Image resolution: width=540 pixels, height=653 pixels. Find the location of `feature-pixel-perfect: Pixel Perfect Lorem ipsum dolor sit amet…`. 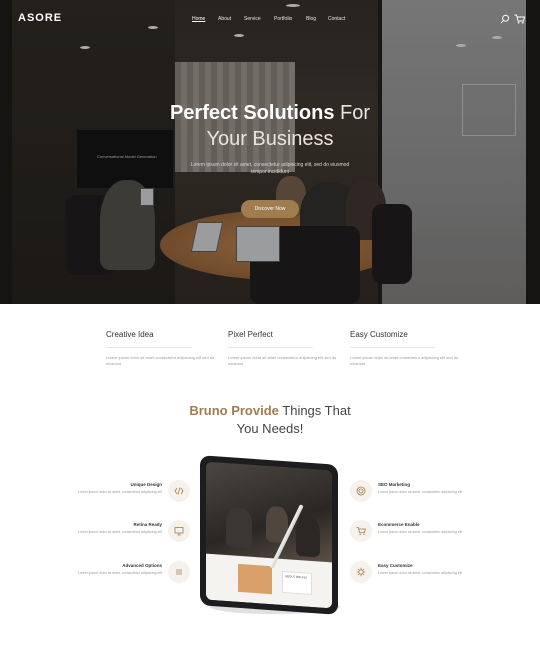

feature-pixel-perfect: Pixel Perfect Lorem ipsum dolor sit amet… is located at coordinates (285, 348).